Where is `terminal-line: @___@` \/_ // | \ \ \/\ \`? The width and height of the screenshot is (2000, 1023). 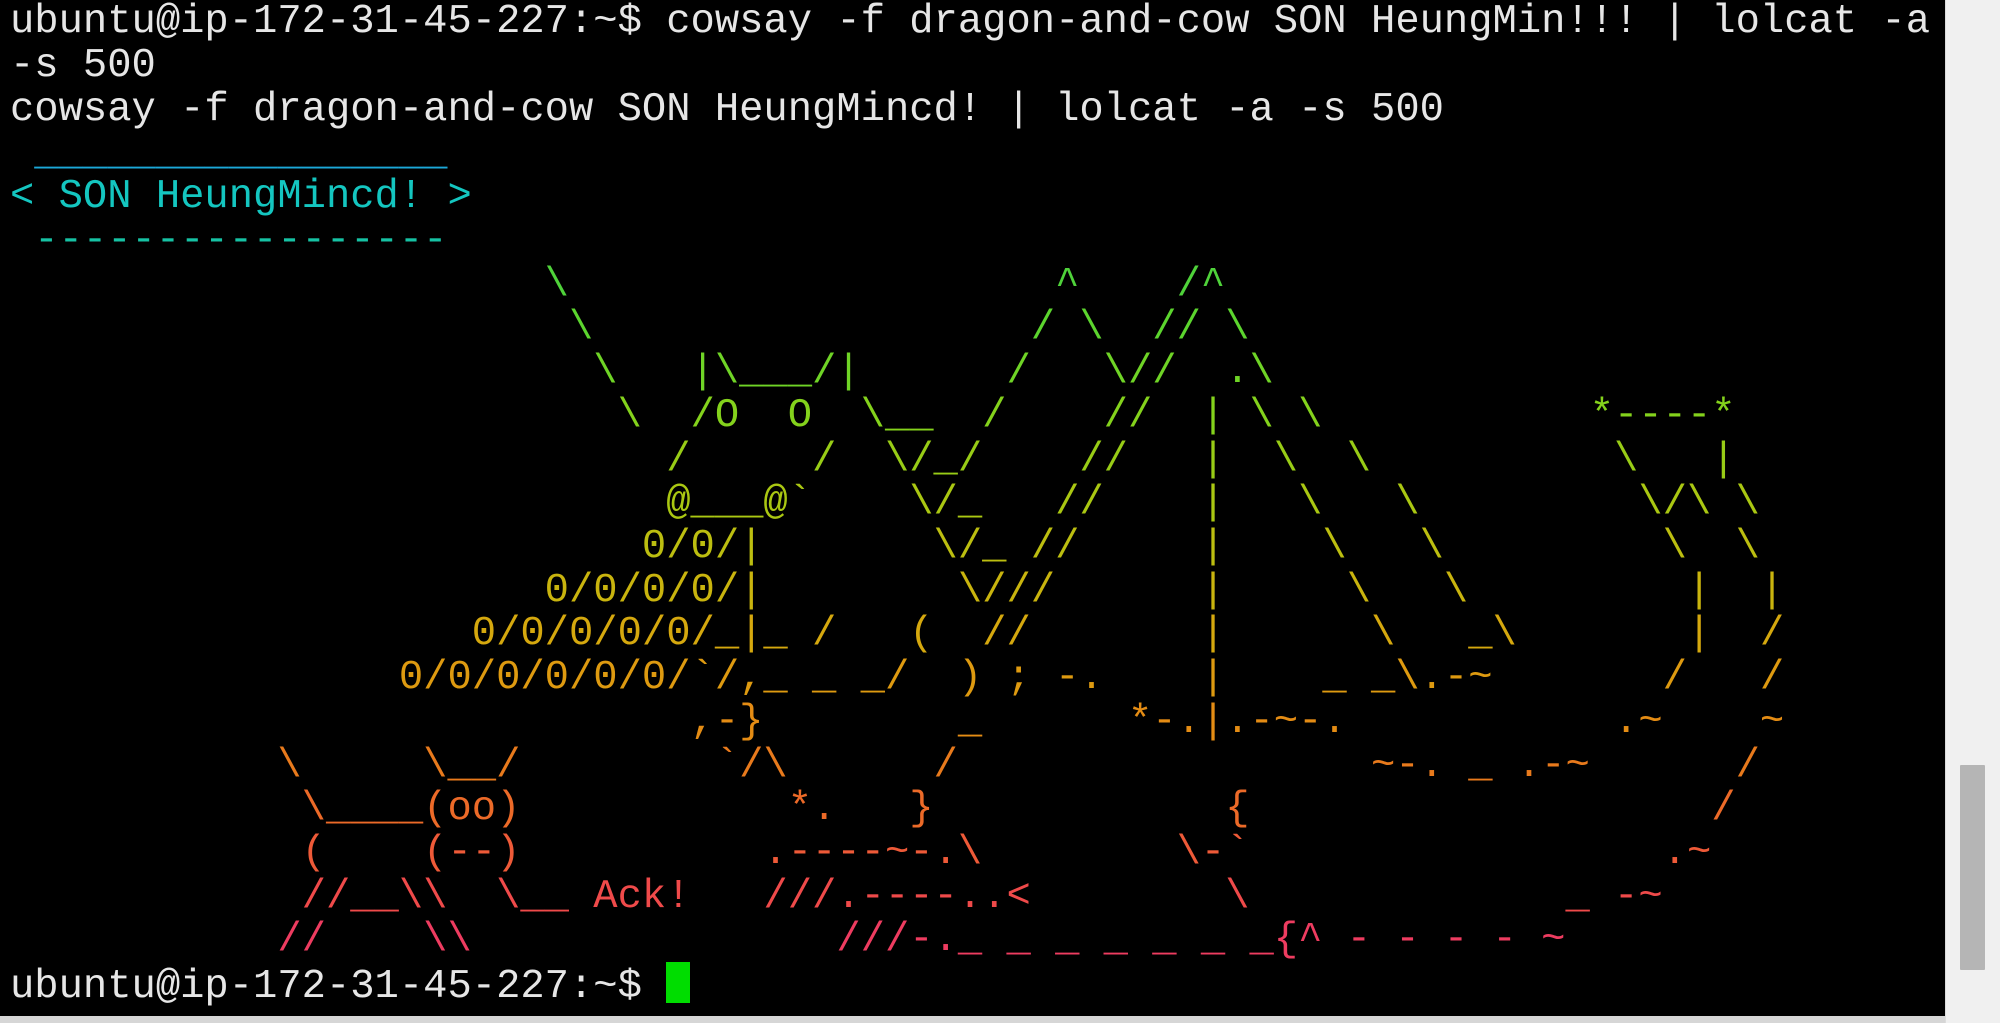
terminal-line: @___@` \/_ // | \ \ \/\ \ is located at coordinates (885, 503).